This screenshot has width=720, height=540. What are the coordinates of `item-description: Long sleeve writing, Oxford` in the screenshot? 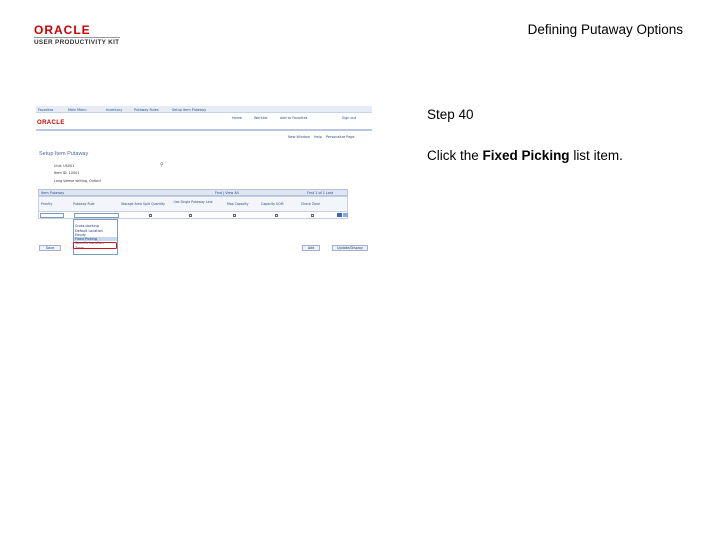 It's located at (77, 181).